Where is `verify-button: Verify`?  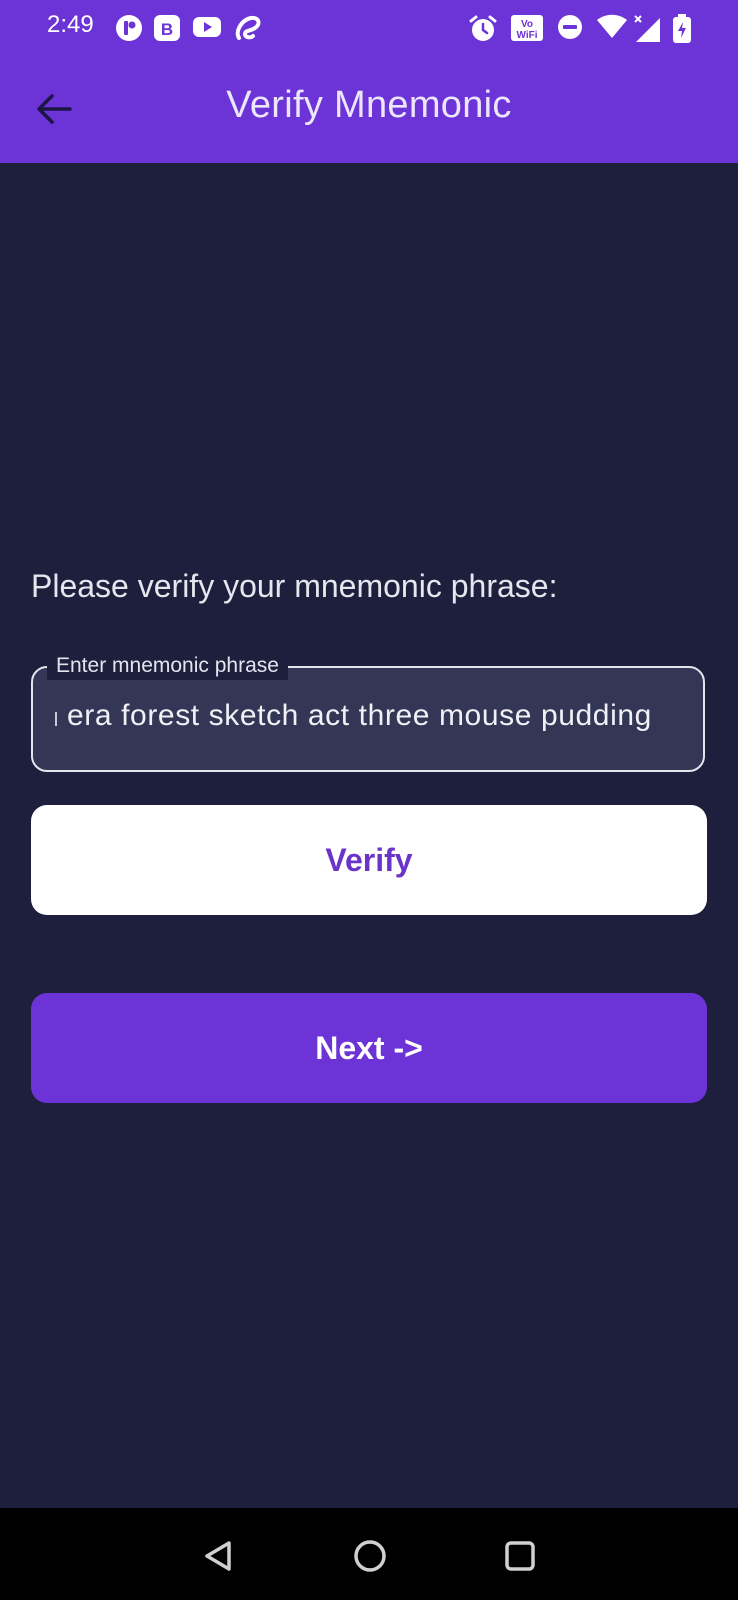
verify-button: Verify is located at coordinates (369, 860).